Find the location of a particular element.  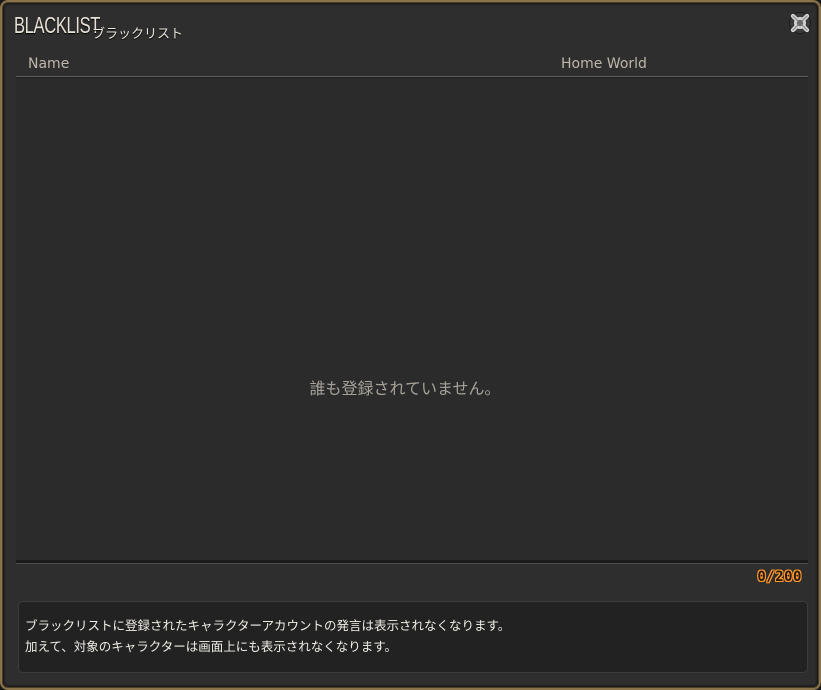

entry-count: 0/200 is located at coordinates (779, 577).